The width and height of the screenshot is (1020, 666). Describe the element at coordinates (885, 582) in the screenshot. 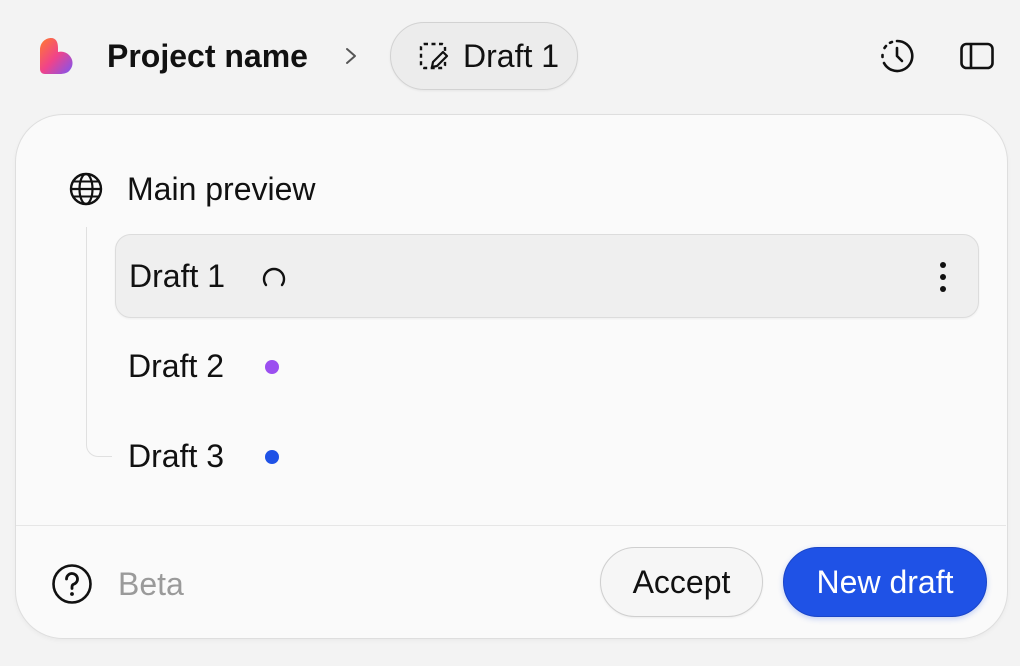

I see `new-draft-button: New draft` at that location.